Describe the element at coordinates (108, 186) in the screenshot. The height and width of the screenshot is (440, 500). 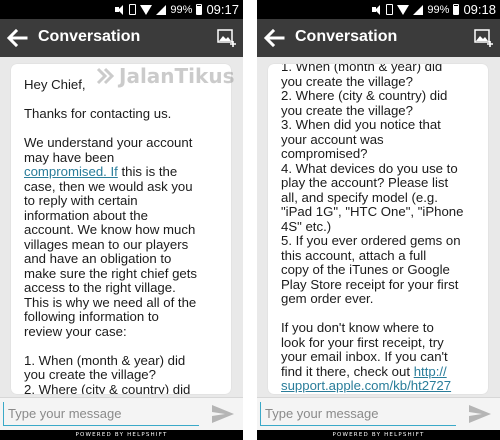
I see `message-line: case, then we would ask you` at that location.